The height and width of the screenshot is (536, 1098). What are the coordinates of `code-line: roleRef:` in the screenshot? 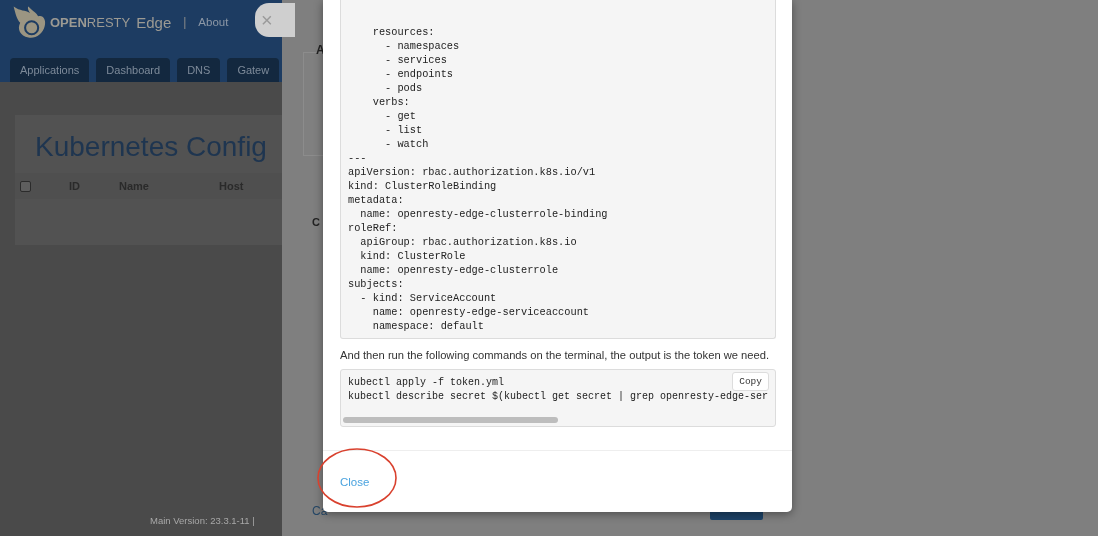 It's located at (373, 228).